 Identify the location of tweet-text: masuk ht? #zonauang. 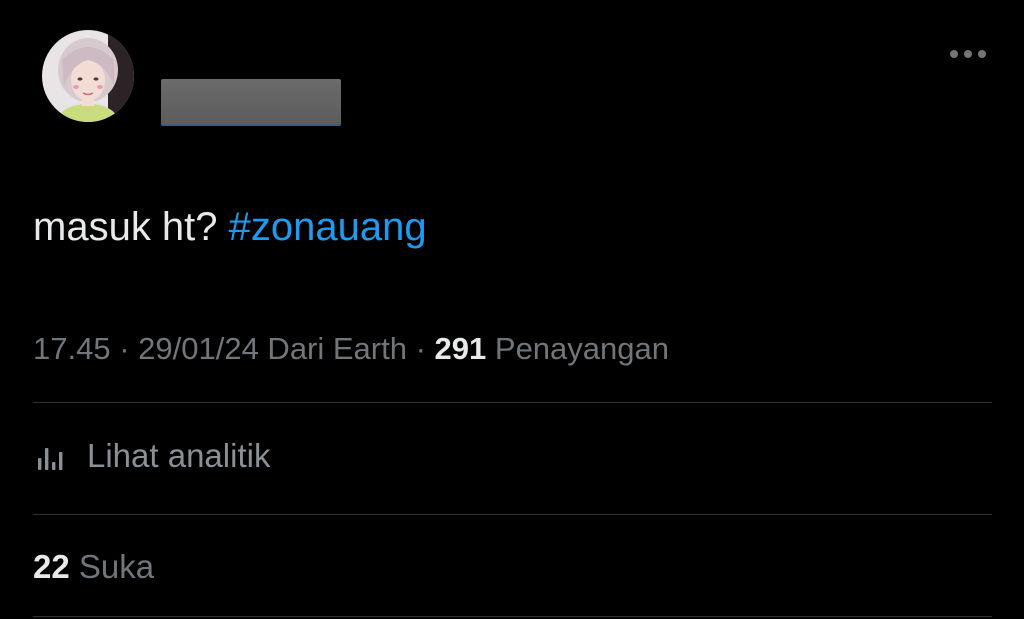
(230, 227).